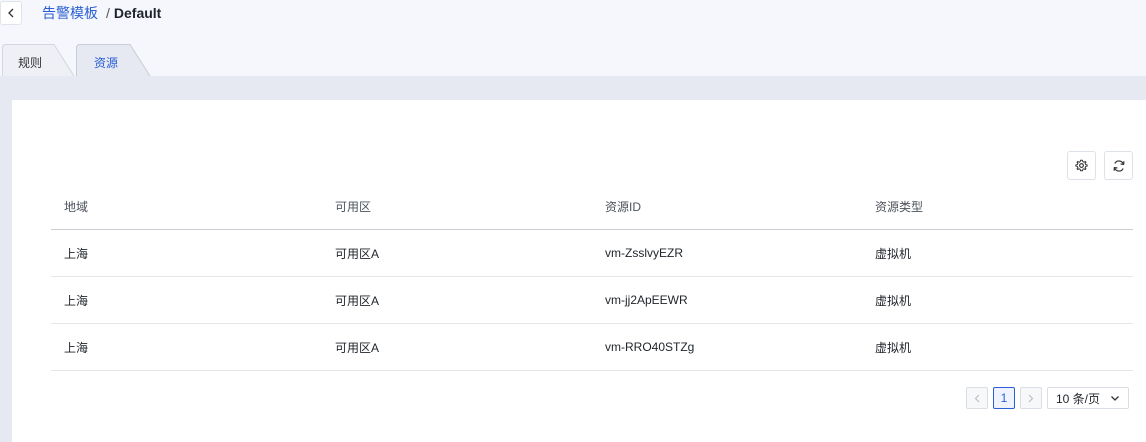 The width and height of the screenshot is (1146, 442). Describe the element at coordinates (1078, 398) in the screenshot. I see `page-size-value: 10 条/页` at that location.